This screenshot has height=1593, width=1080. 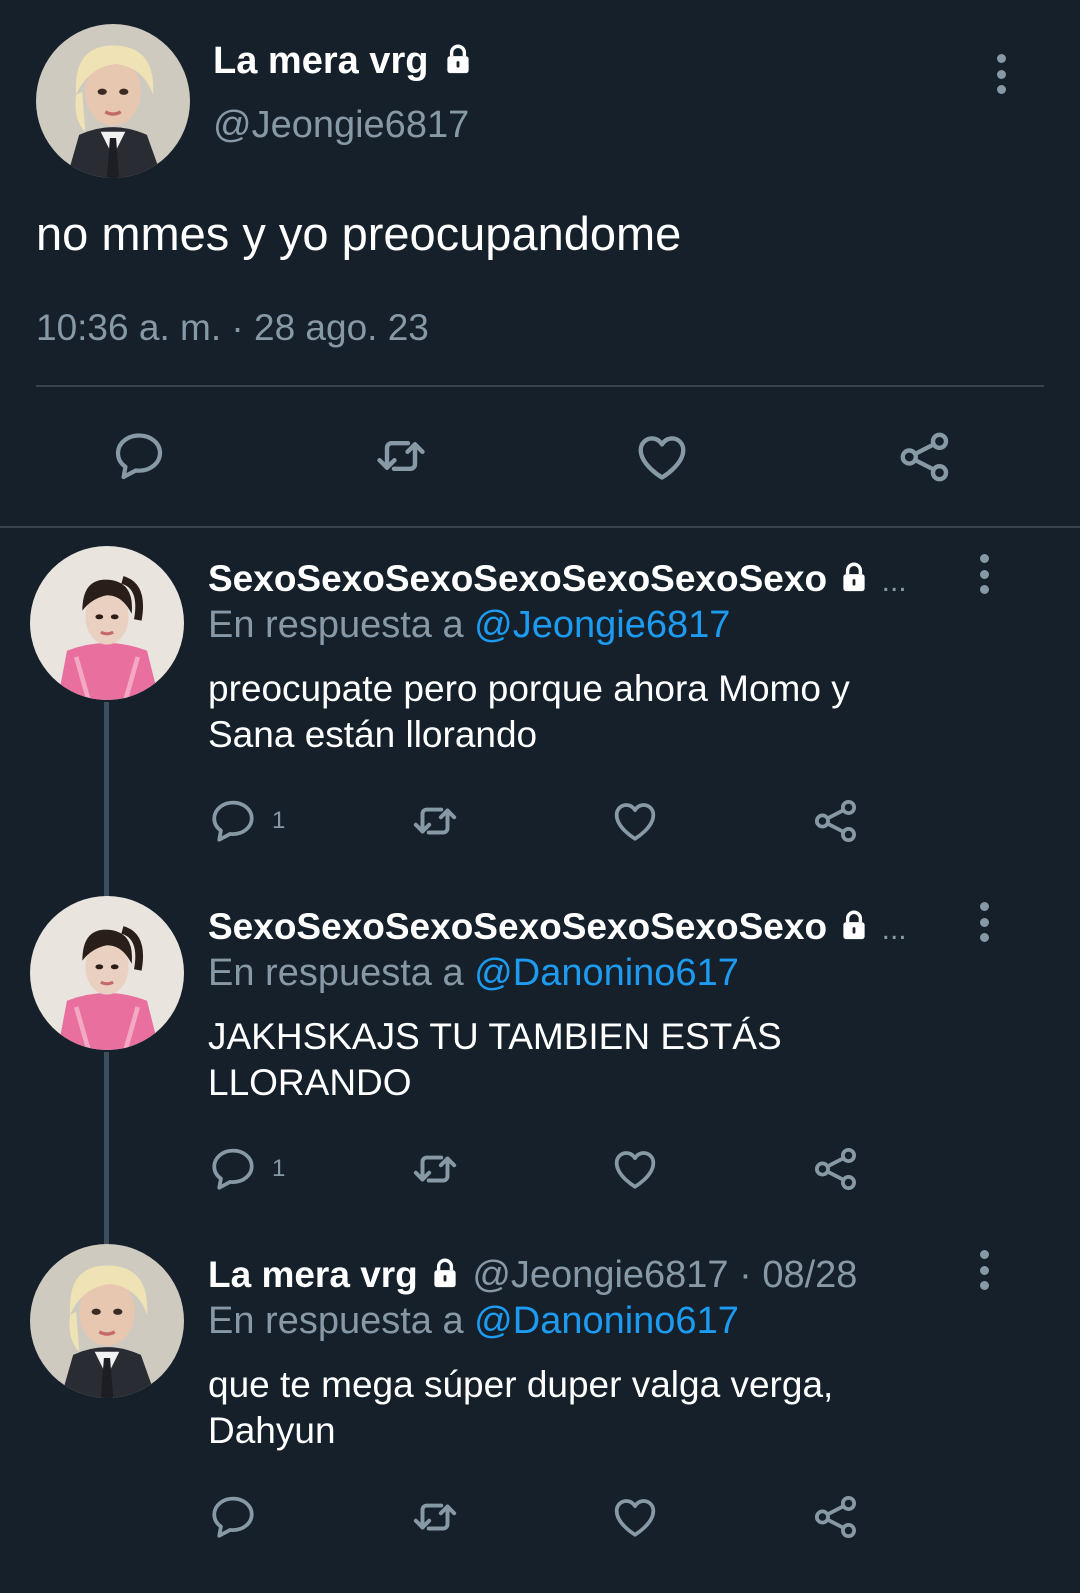 What do you see at coordinates (529, 688) in the screenshot?
I see `reply-text-line: preocupate pero porque ahora Momo y` at bounding box center [529, 688].